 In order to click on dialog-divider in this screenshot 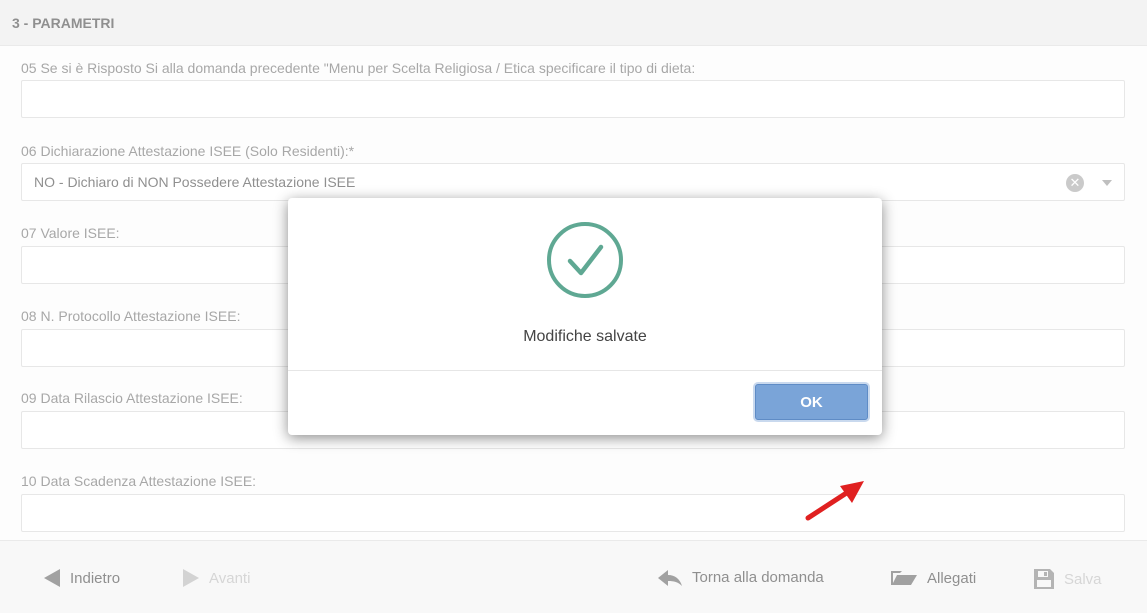, I will do `click(585, 370)`.